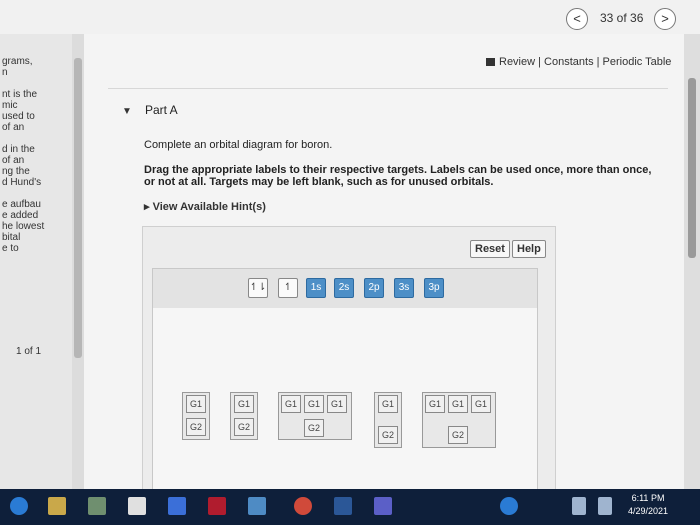  Describe the element at coordinates (19, 506) in the screenshot. I see `start-icon` at that location.